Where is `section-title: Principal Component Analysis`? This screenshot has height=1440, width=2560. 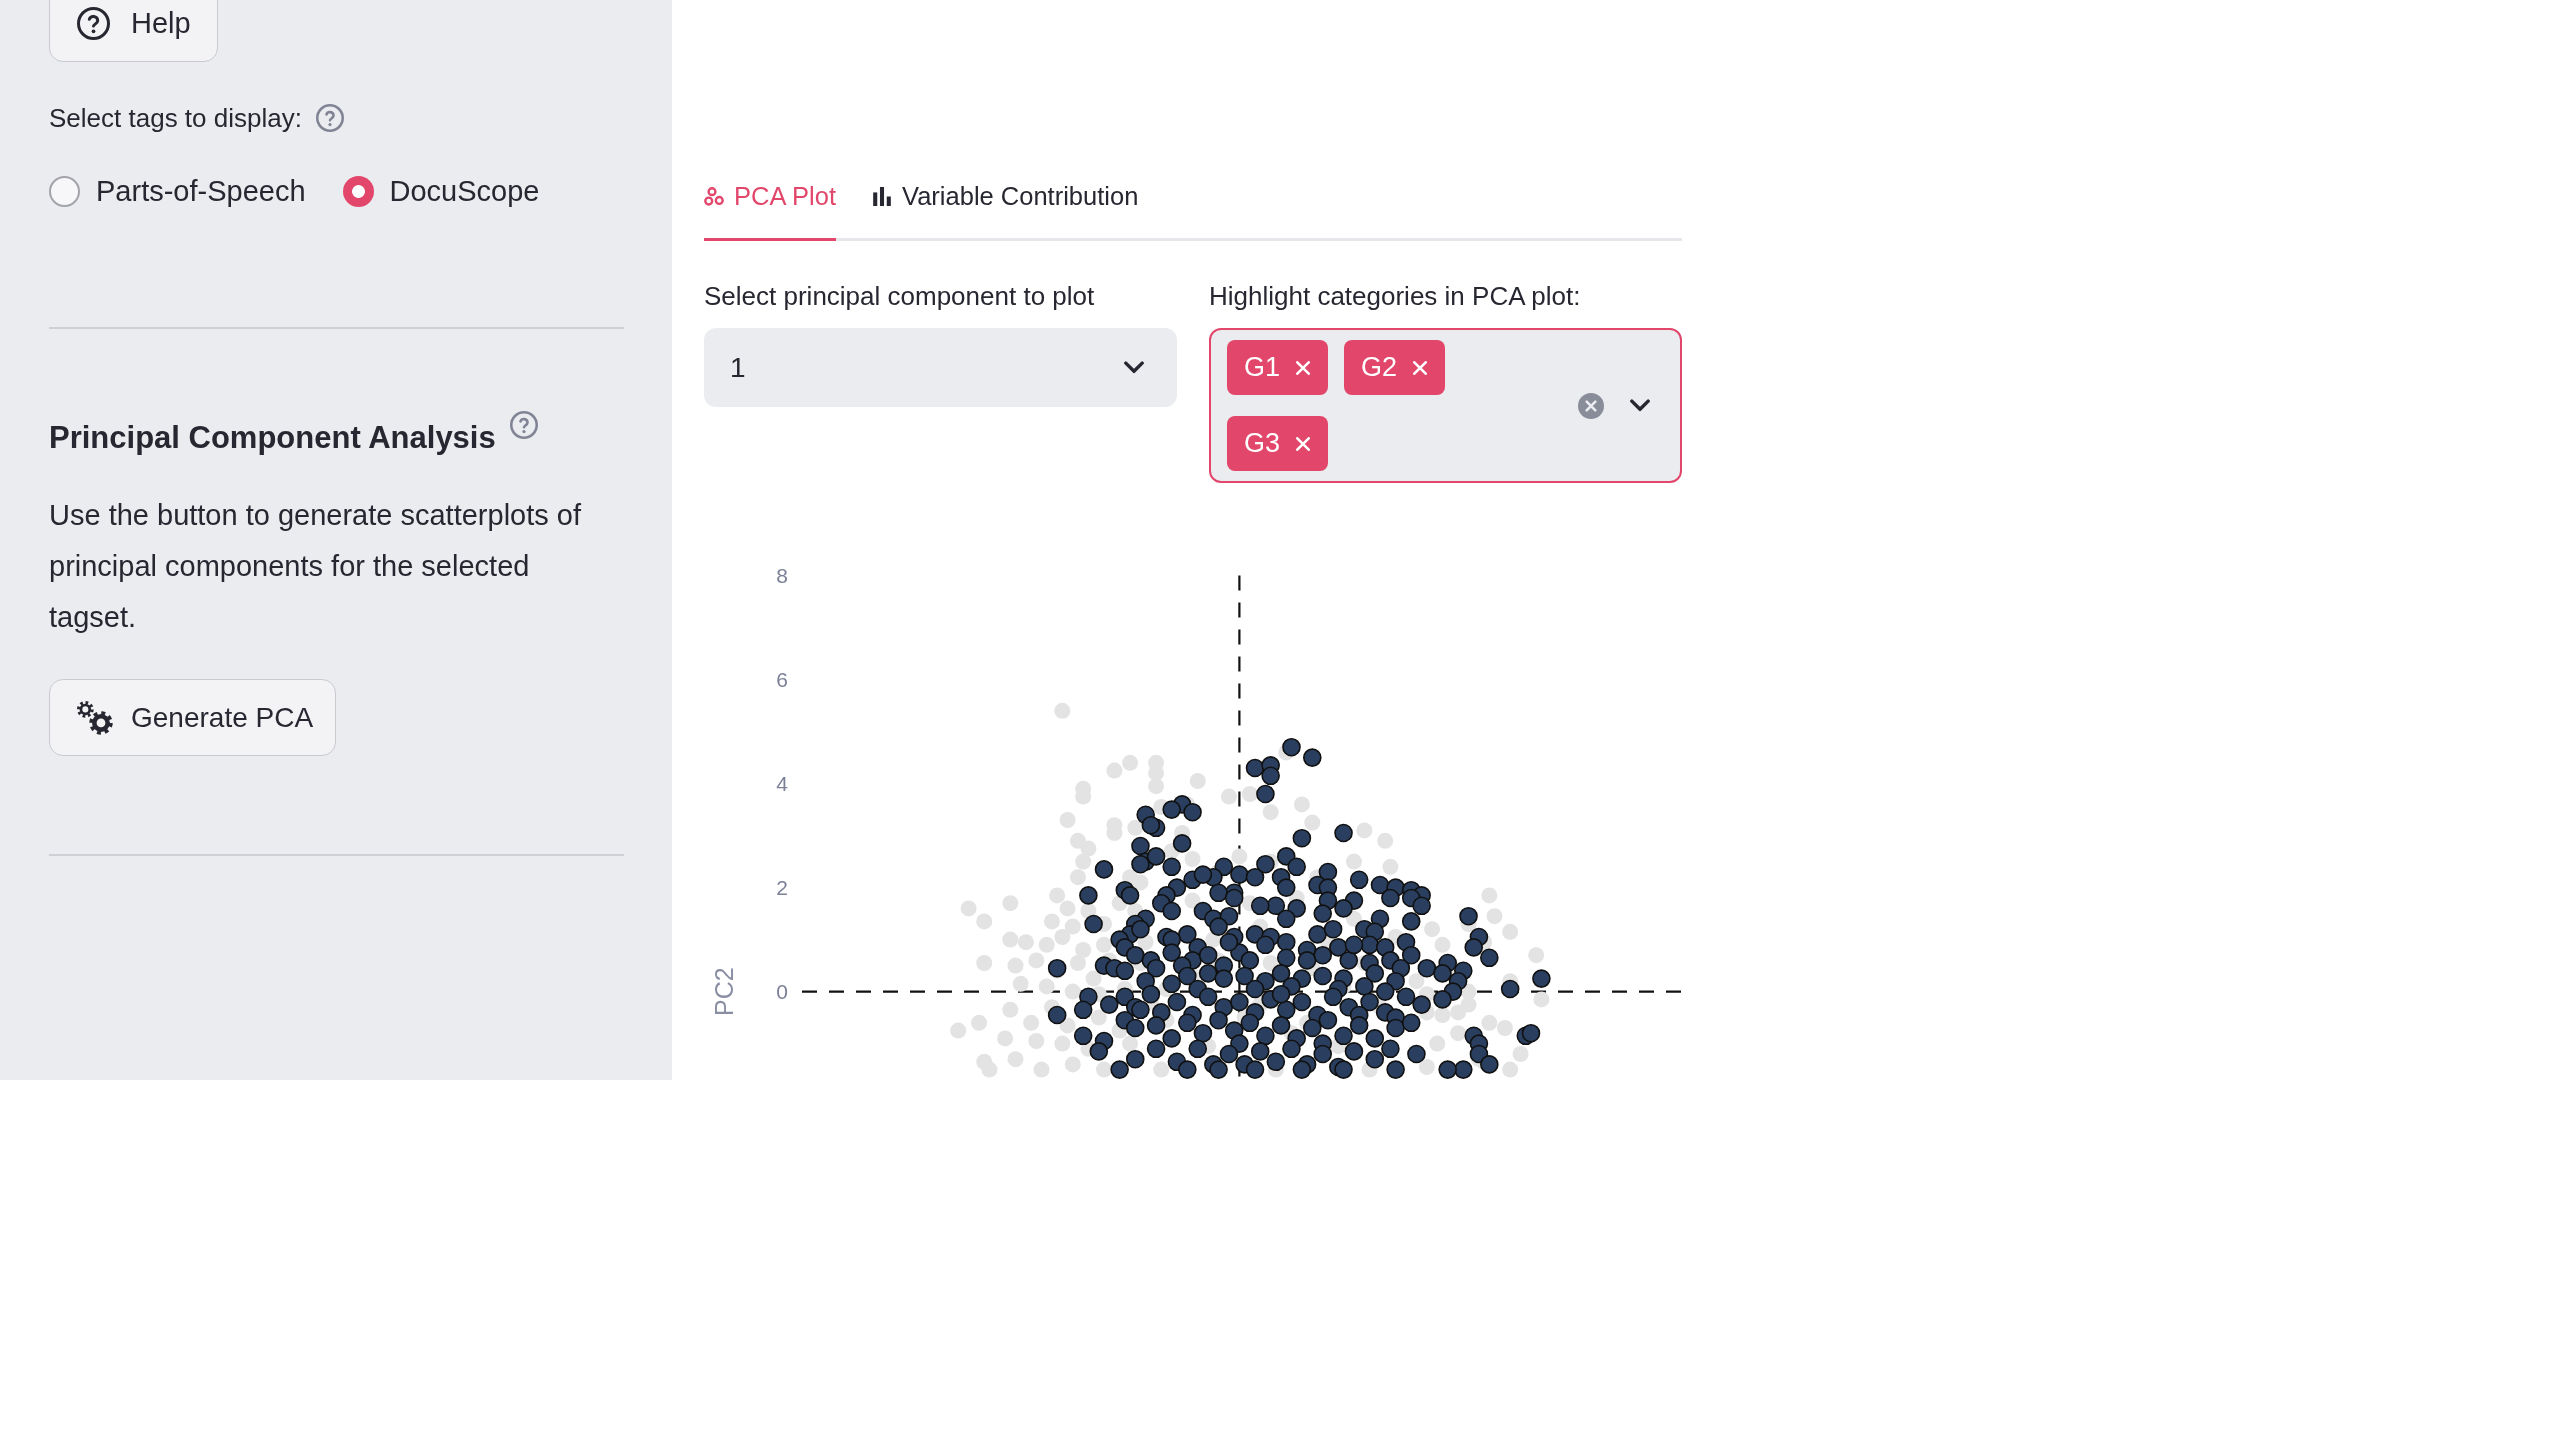 section-title: Principal Component Analysis is located at coordinates (272, 438).